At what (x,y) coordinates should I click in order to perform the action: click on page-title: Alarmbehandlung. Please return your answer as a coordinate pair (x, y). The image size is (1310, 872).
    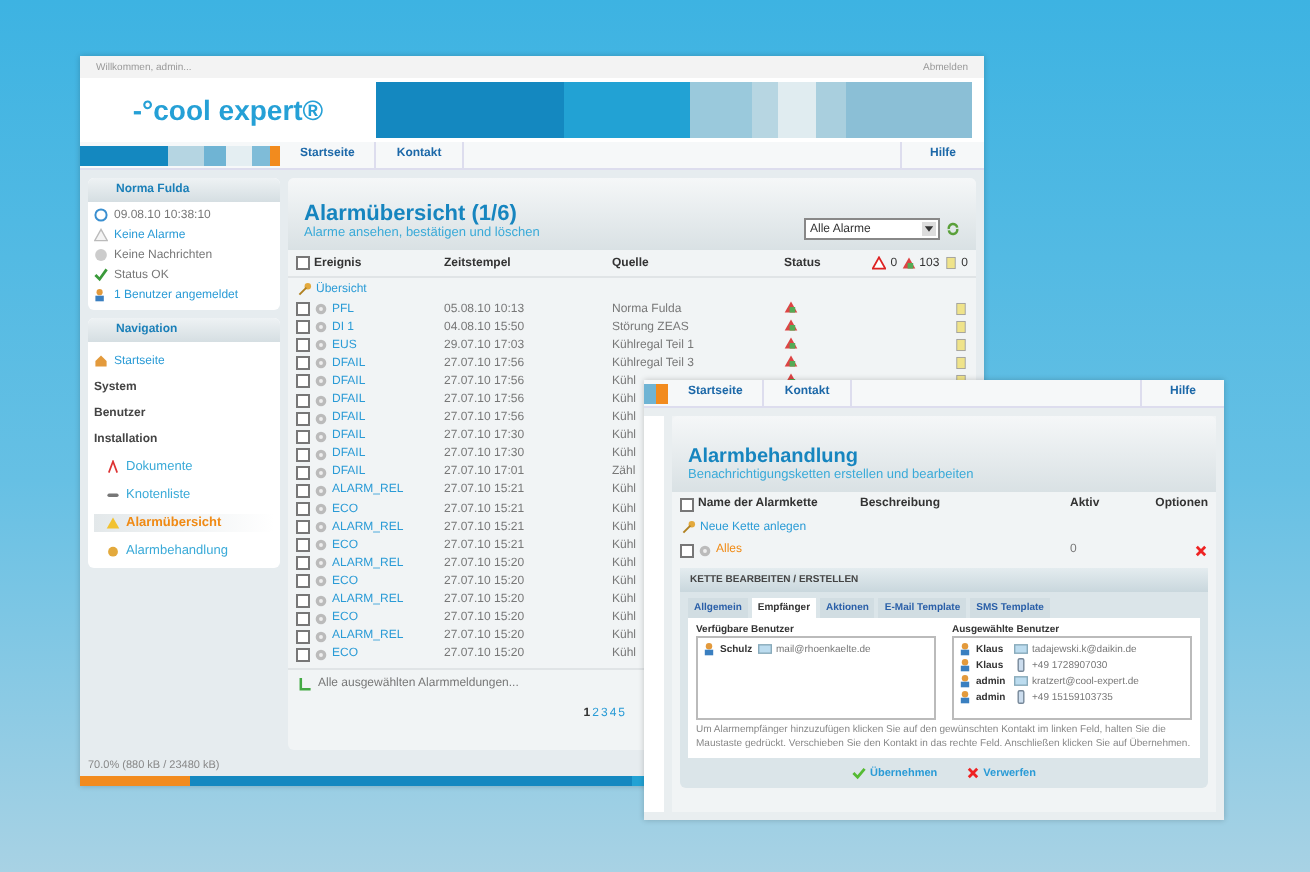
    Looking at the image, I should click on (774, 457).